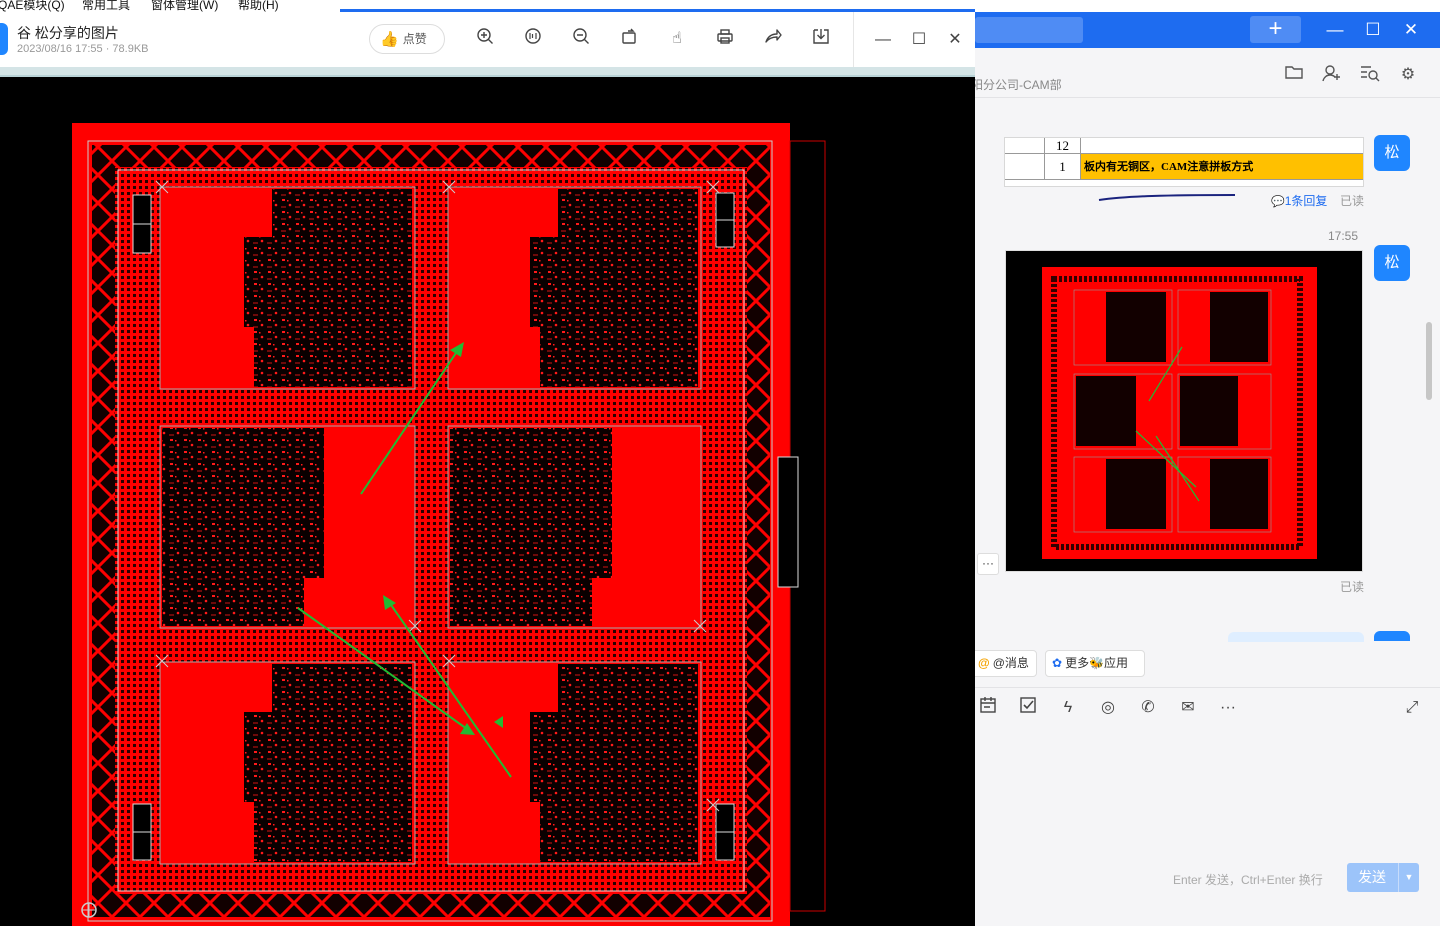 This screenshot has width=1440, height=926. Describe the element at coordinates (1188, 708) in the screenshot. I see `mail-icon: ✉` at that location.